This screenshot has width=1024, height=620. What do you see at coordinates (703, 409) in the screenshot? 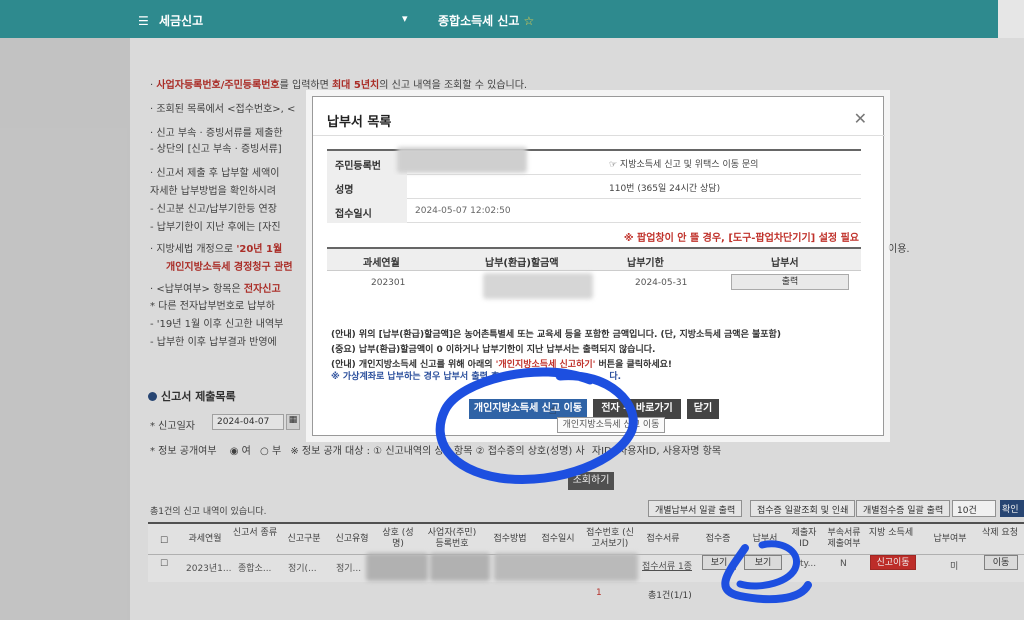
I see `modal-close-button: 닫기` at bounding box center [703, 409].